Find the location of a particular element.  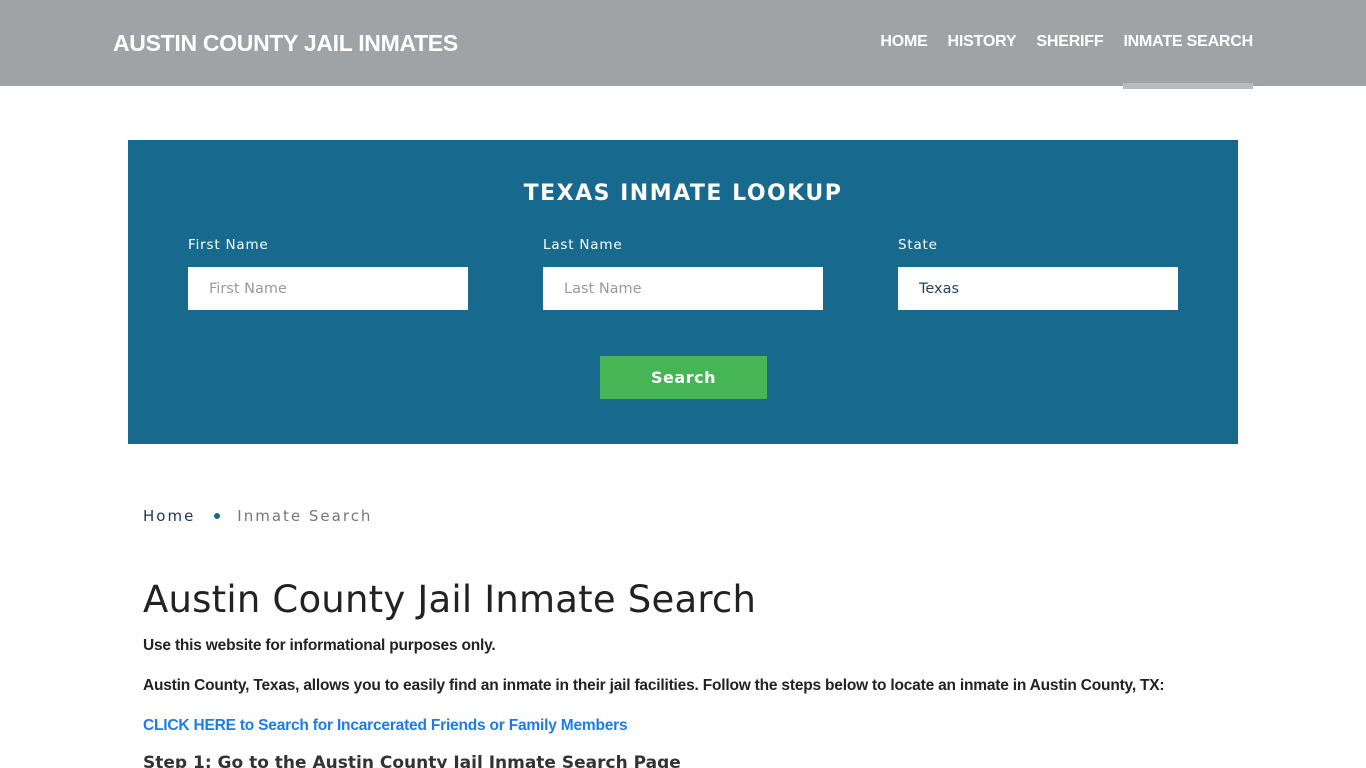

page-title: Austin County Jail Inmate Search is located at coordinates (450, 599).